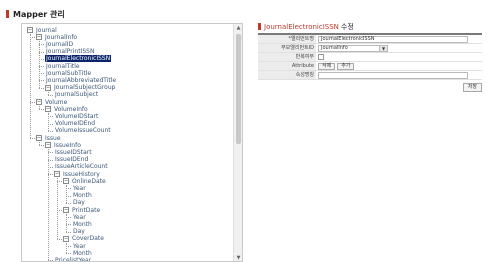 The height and width of the screenshot is (262, 487). Describe the element at coordinates (370, 87) in the screenshot. I see `form-actions: 저장` at that location.